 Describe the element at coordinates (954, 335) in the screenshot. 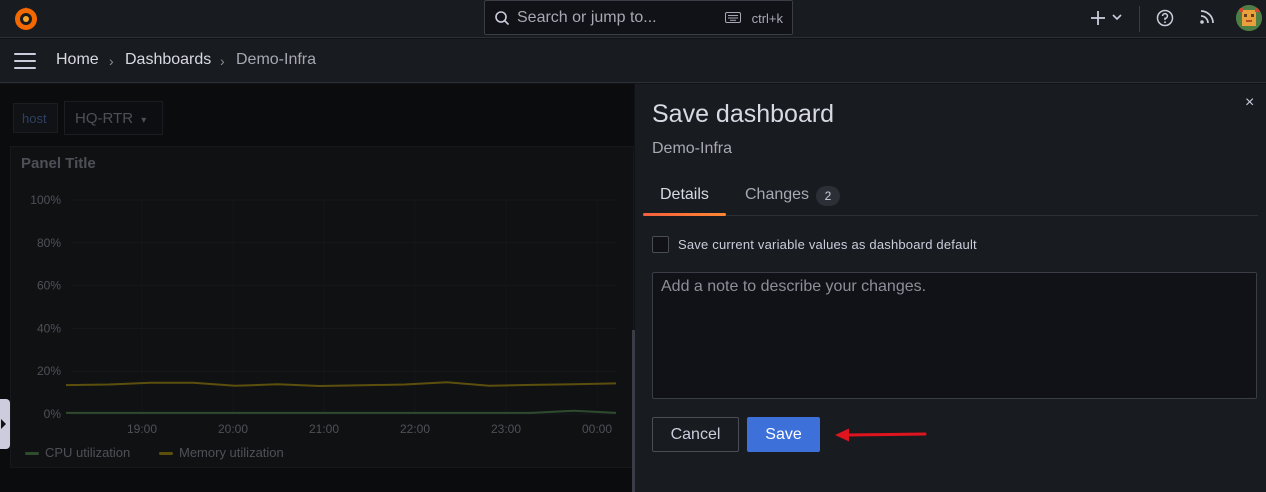

I see `change-note-textarea` at that location.